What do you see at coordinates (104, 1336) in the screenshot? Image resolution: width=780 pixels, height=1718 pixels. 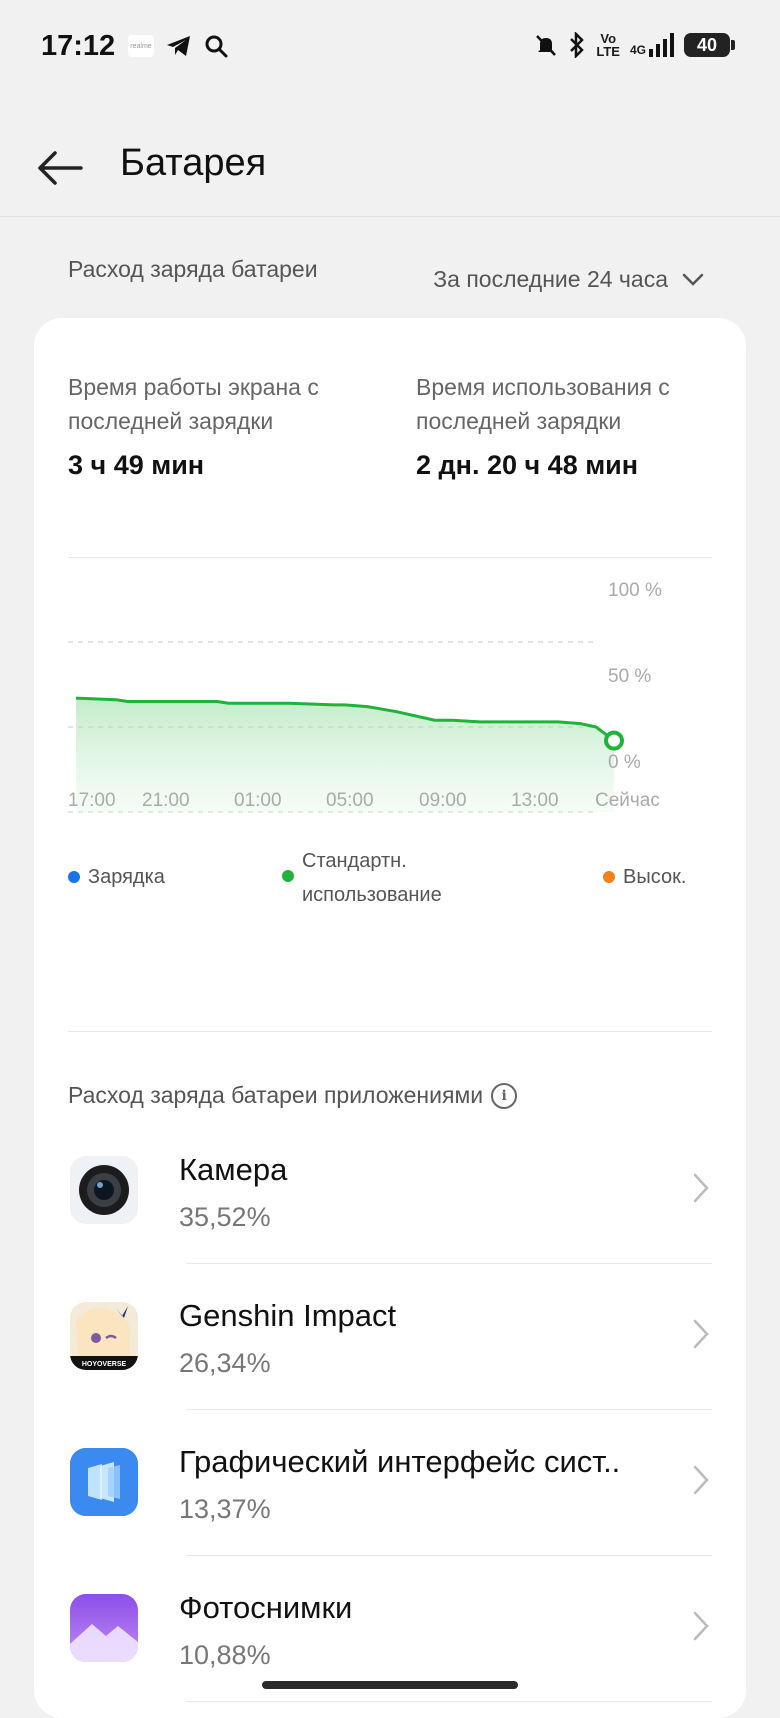 I see `genshin-impact-app-icon: HOYOVERSE` at bounding box center [104, 1336].